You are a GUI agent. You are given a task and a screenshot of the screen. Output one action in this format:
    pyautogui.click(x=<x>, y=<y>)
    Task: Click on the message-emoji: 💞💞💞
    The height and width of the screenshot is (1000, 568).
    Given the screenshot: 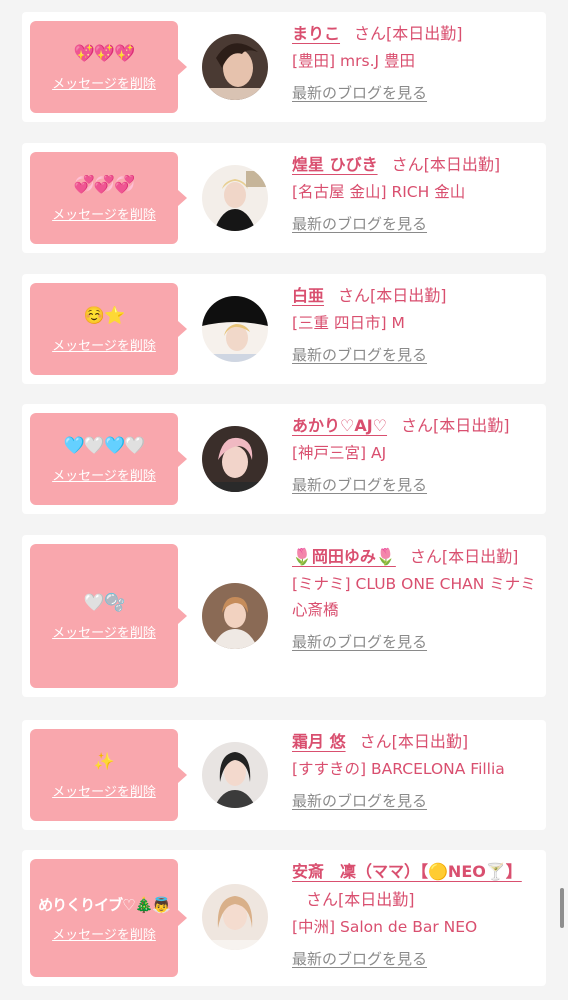 What is the action you would take?
    pyautogui.click(x=104, y=184)
    